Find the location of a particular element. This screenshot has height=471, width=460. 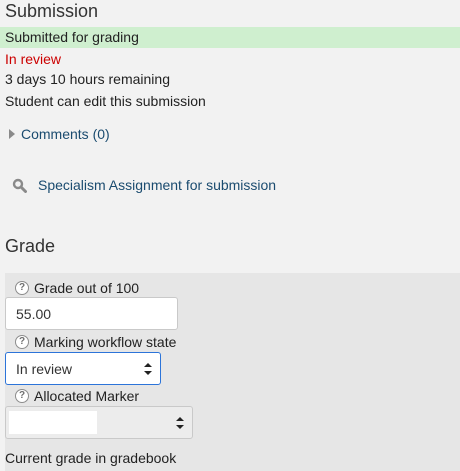

submission-status-text: Submitted for grading is located at coordinates (72, 37).